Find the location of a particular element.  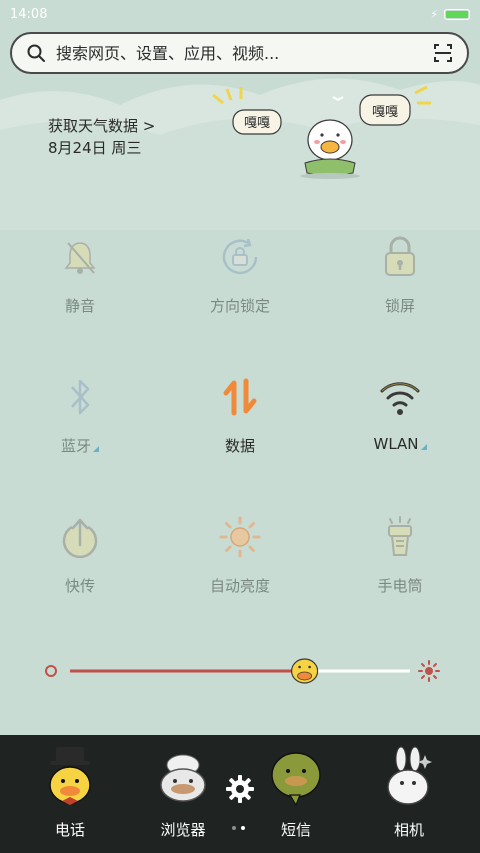

dock-app-phone: 电话 is located at coordinates (70, 795).